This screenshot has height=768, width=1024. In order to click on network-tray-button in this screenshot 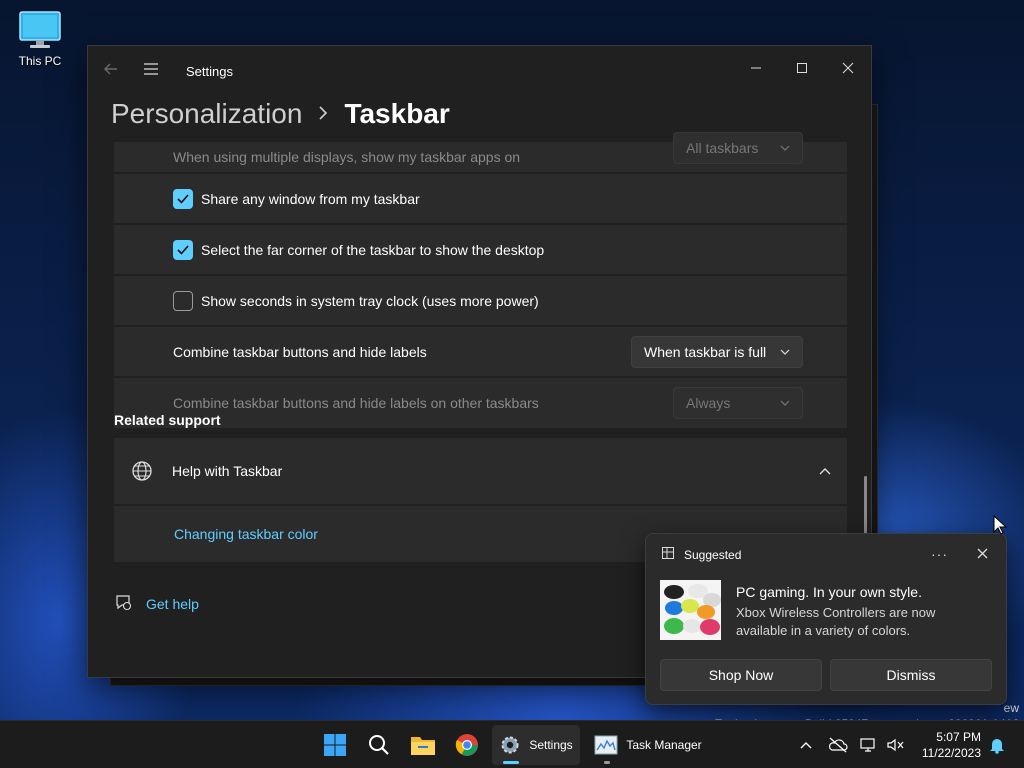, I will do `click(869, 745)`.